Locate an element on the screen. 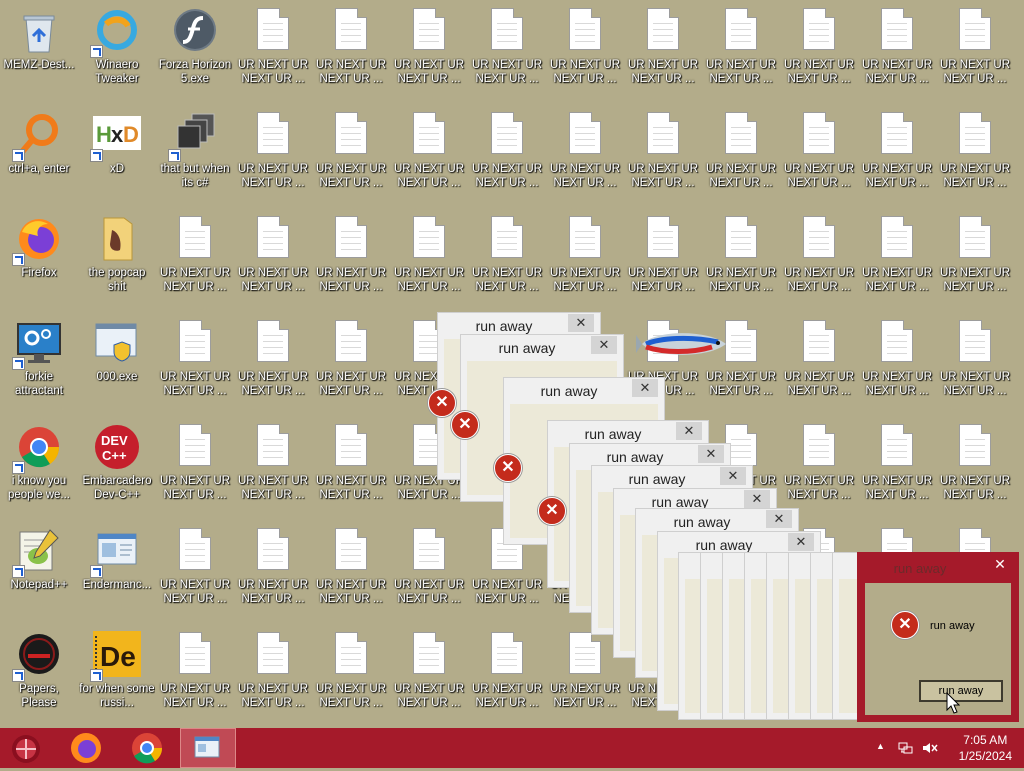  taskbar-chrome is located at coordinates (147, 748).